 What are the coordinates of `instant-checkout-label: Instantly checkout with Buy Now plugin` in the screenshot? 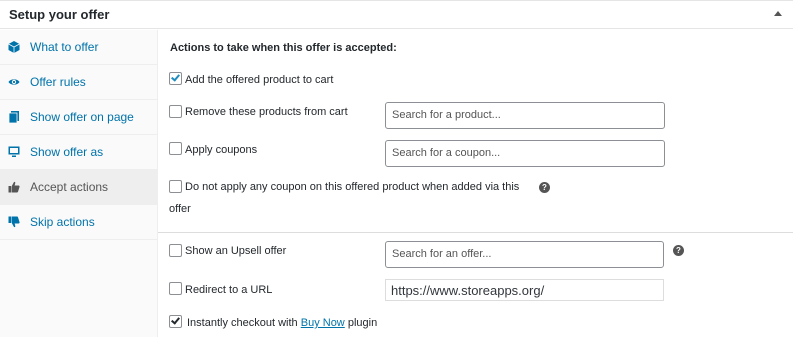 It's located at (282, 323).